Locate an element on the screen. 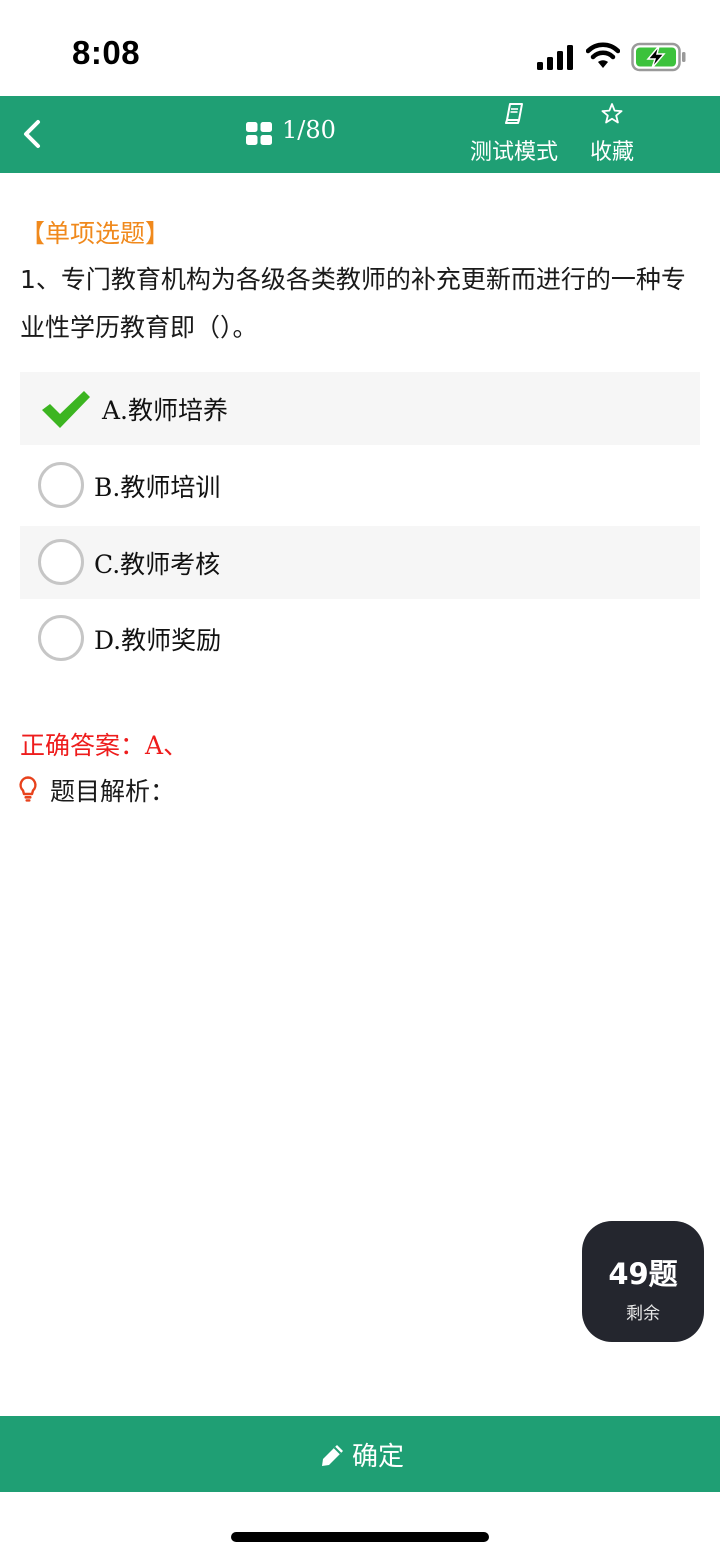 The image size is (720, 1558). option-a: A.教师培养 is located at coordinates (360, 408).